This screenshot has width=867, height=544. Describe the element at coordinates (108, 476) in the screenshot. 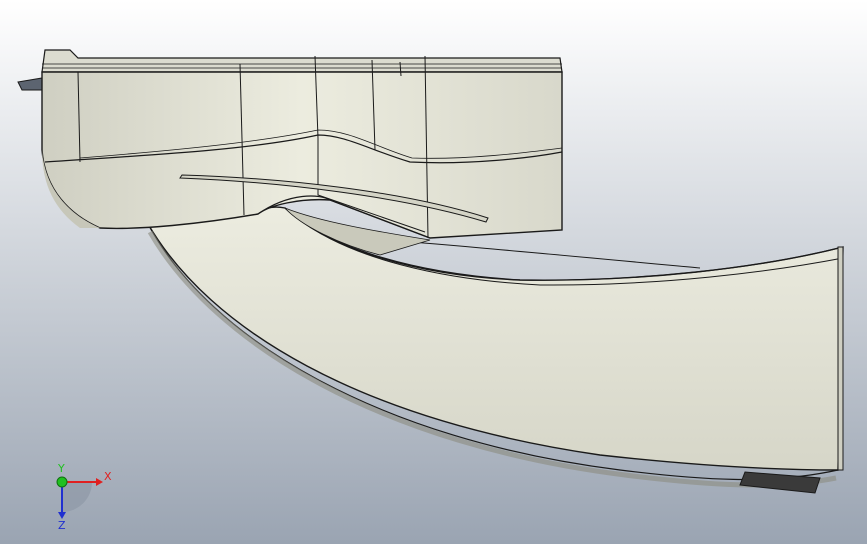

I see `triad-x-label: X` at that location.